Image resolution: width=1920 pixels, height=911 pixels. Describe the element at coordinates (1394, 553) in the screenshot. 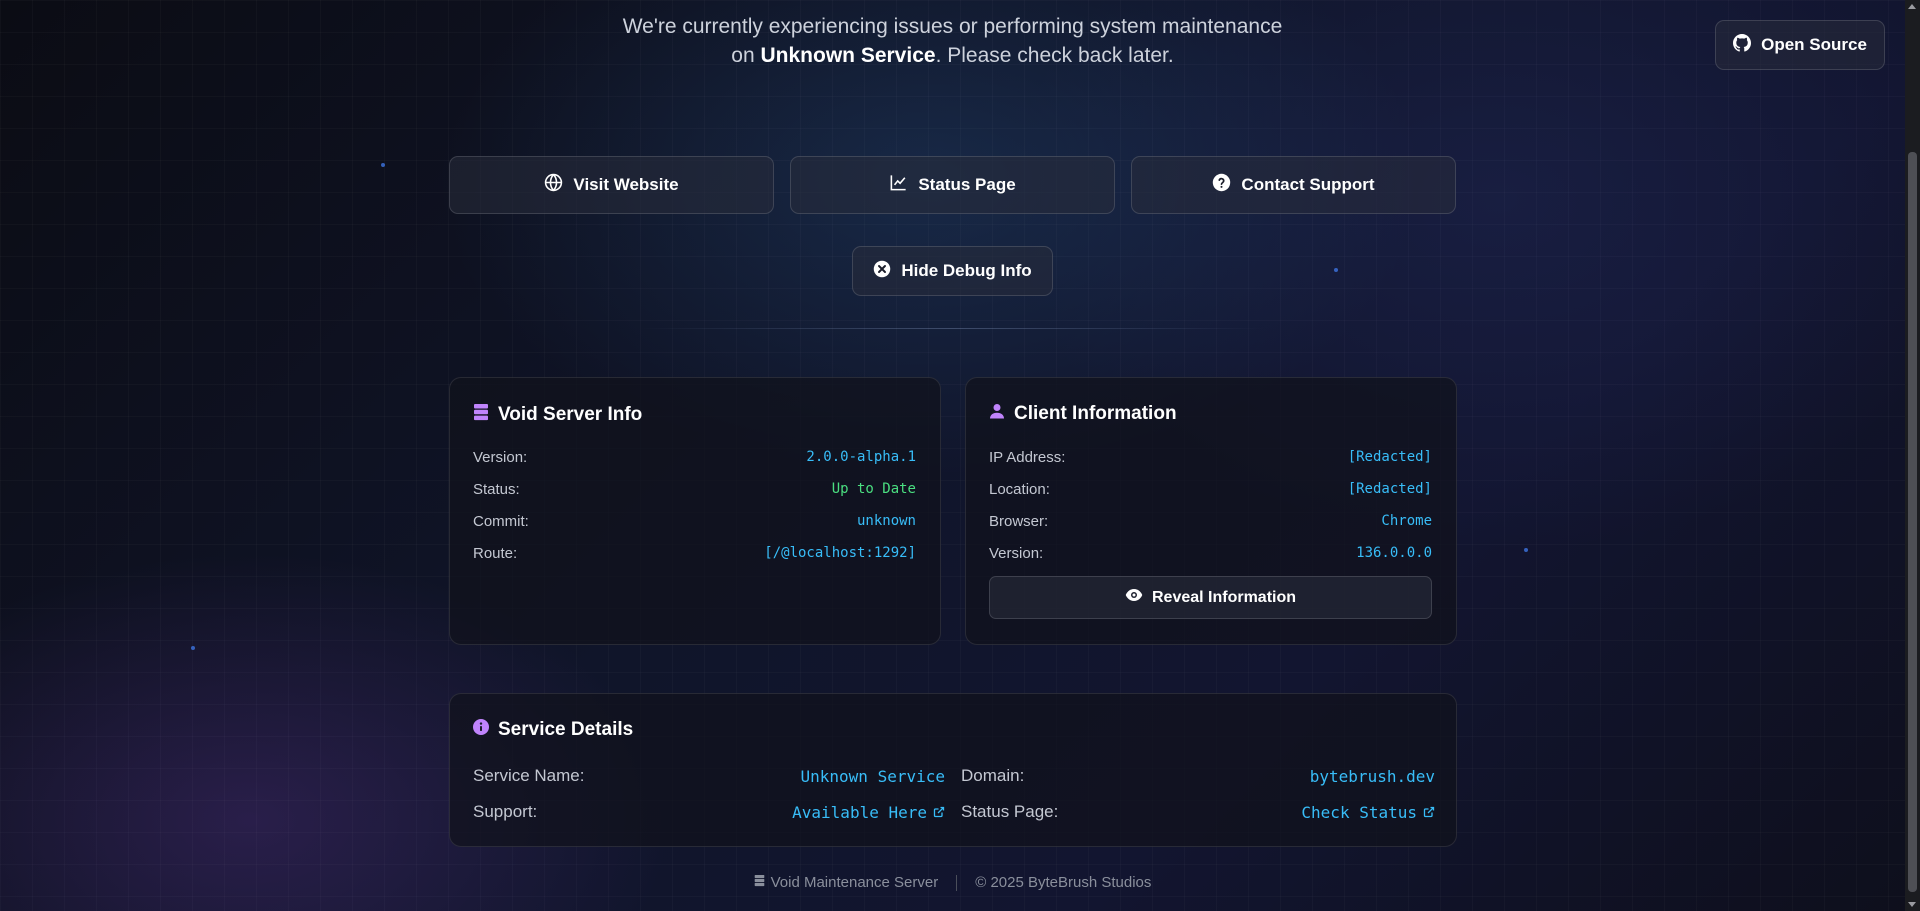

I see `row-value: 136.0.0.0` at that location.